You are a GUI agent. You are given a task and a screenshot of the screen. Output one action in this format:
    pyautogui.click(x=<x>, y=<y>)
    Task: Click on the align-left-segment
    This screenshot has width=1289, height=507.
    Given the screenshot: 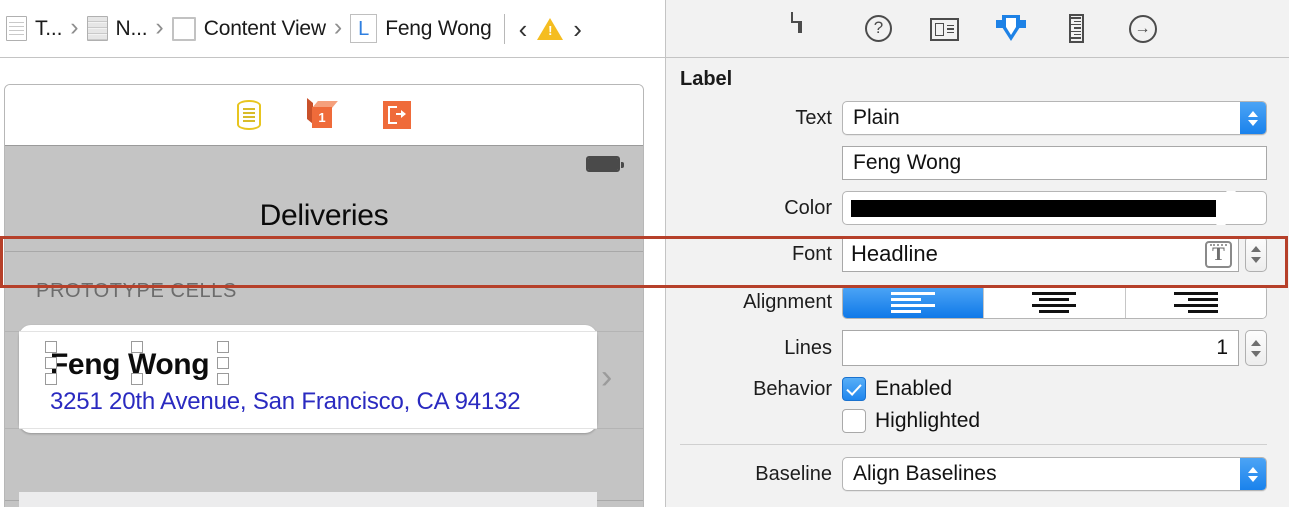 What is the action you would take?
    pyautogui.click(x=914, y=302)
    